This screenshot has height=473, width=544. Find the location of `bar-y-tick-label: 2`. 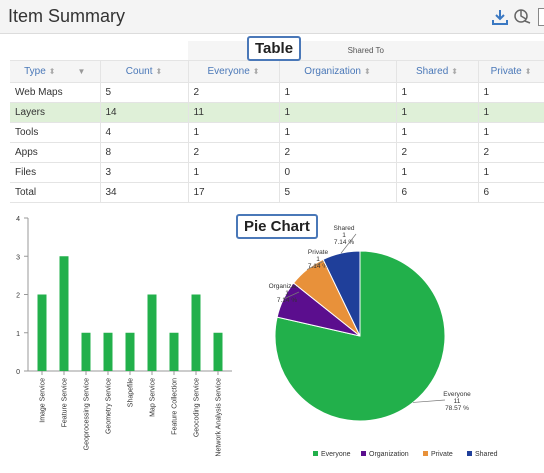

bar-y-tick-label: 2 is located at coordinates (18, 296).